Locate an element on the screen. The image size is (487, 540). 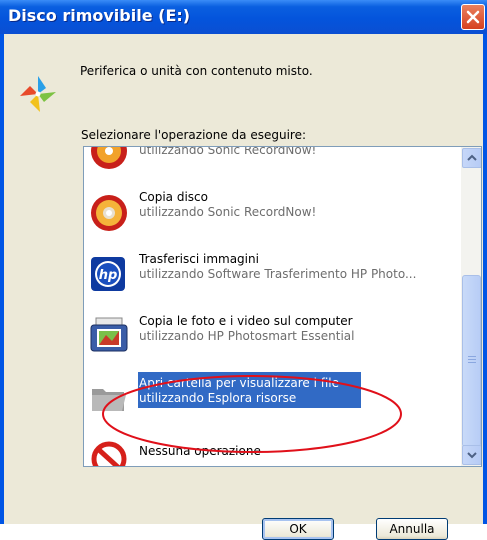
window-title: Disco rimovibile (E:) is located at coordinates (99, 15).